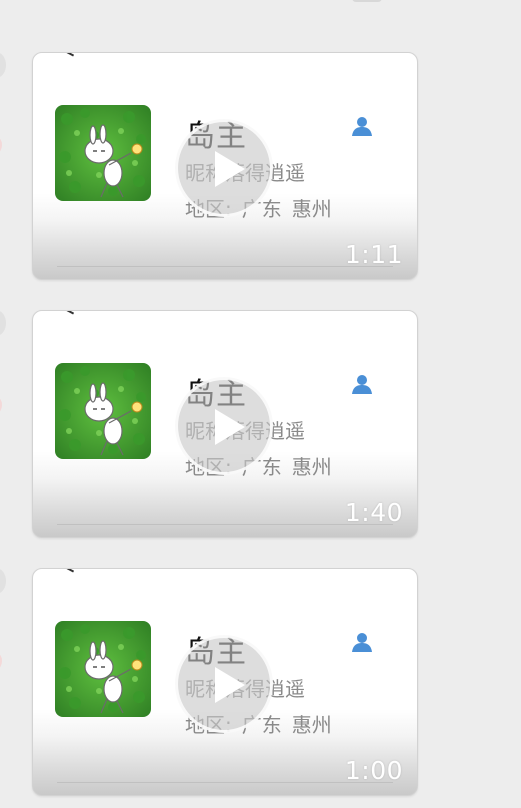 The width and height of the screenshot is (521, 808). What do you see at coordinates (373, 770) in the screenshot?
I see `video-duration: 1:00` at bounding box center [373, 770].